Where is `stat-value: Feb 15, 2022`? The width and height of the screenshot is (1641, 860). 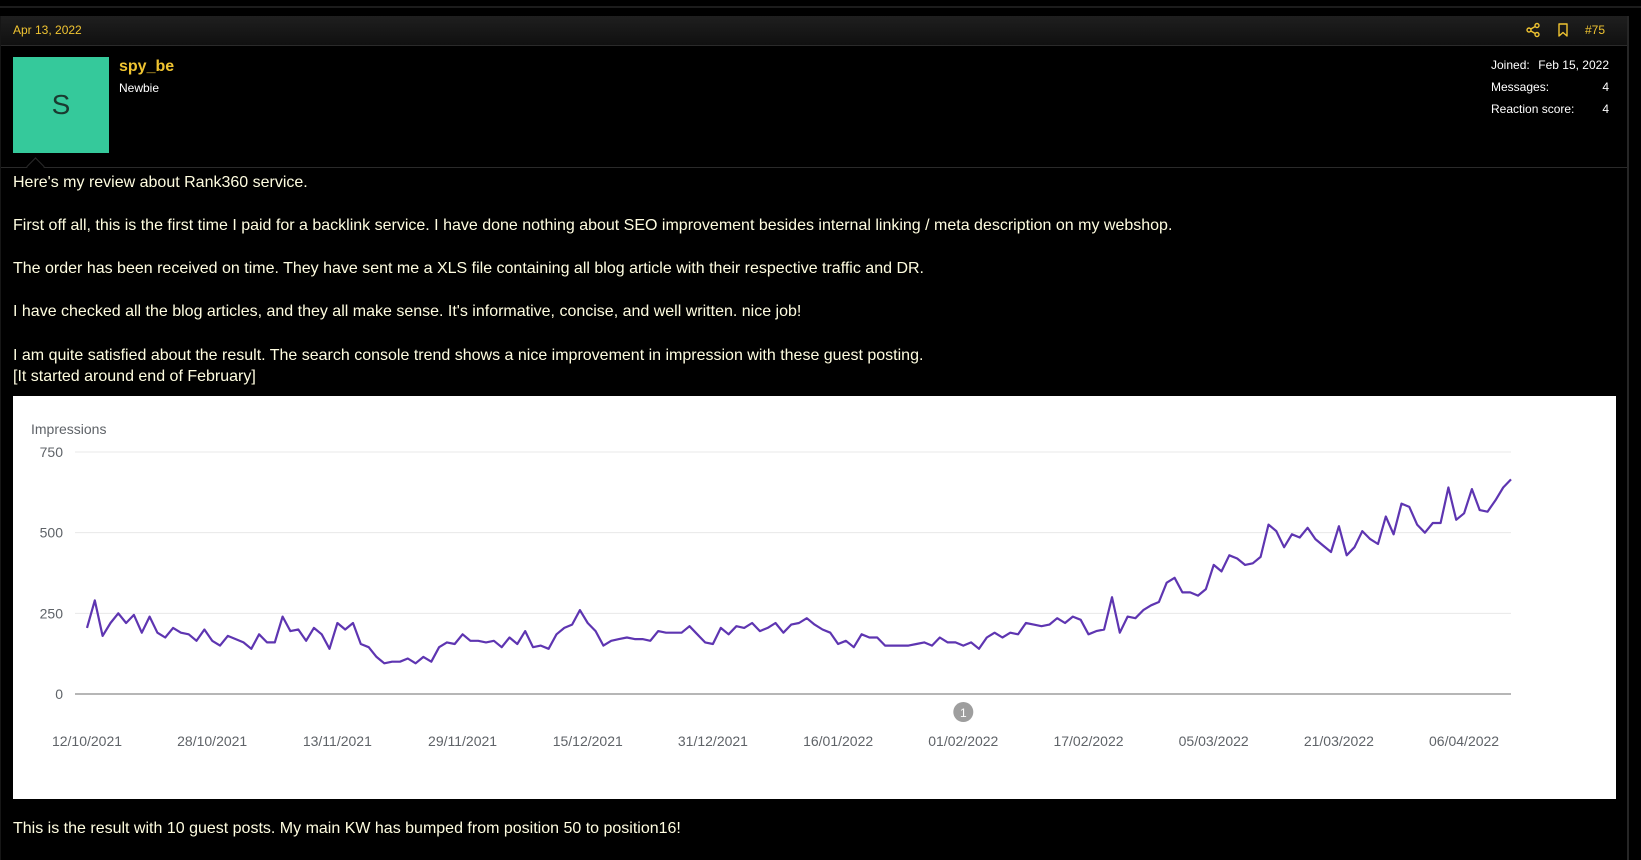 stat-value: Feb 15, 2022 is located at coordinates (1573, 65).